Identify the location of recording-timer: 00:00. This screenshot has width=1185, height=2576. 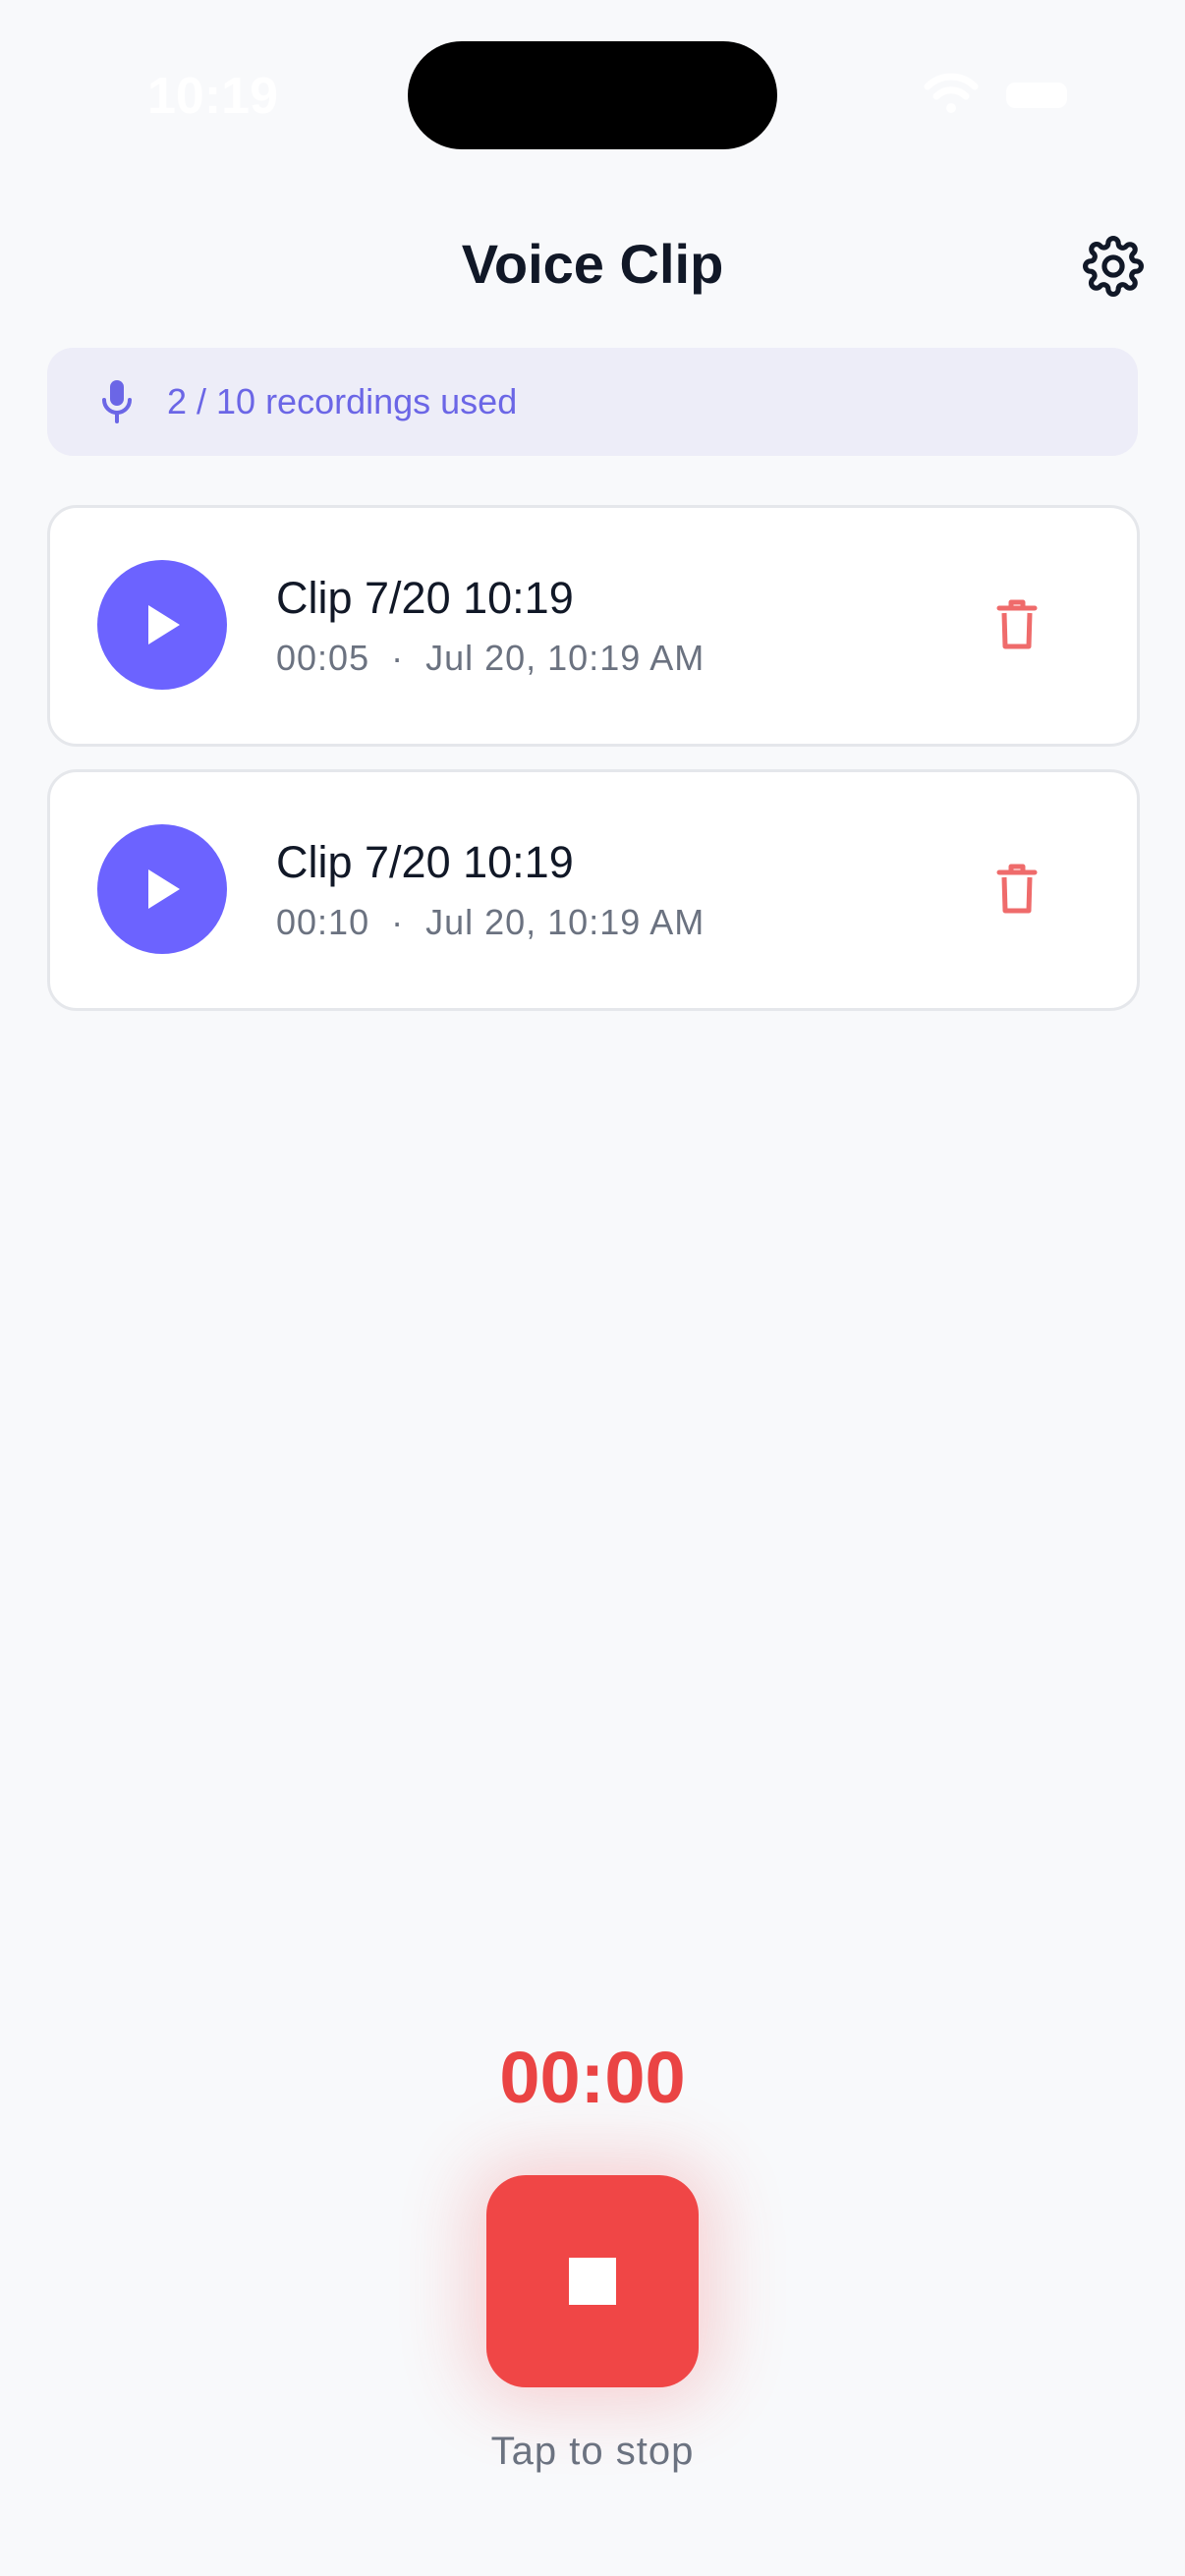
(592, 2077).